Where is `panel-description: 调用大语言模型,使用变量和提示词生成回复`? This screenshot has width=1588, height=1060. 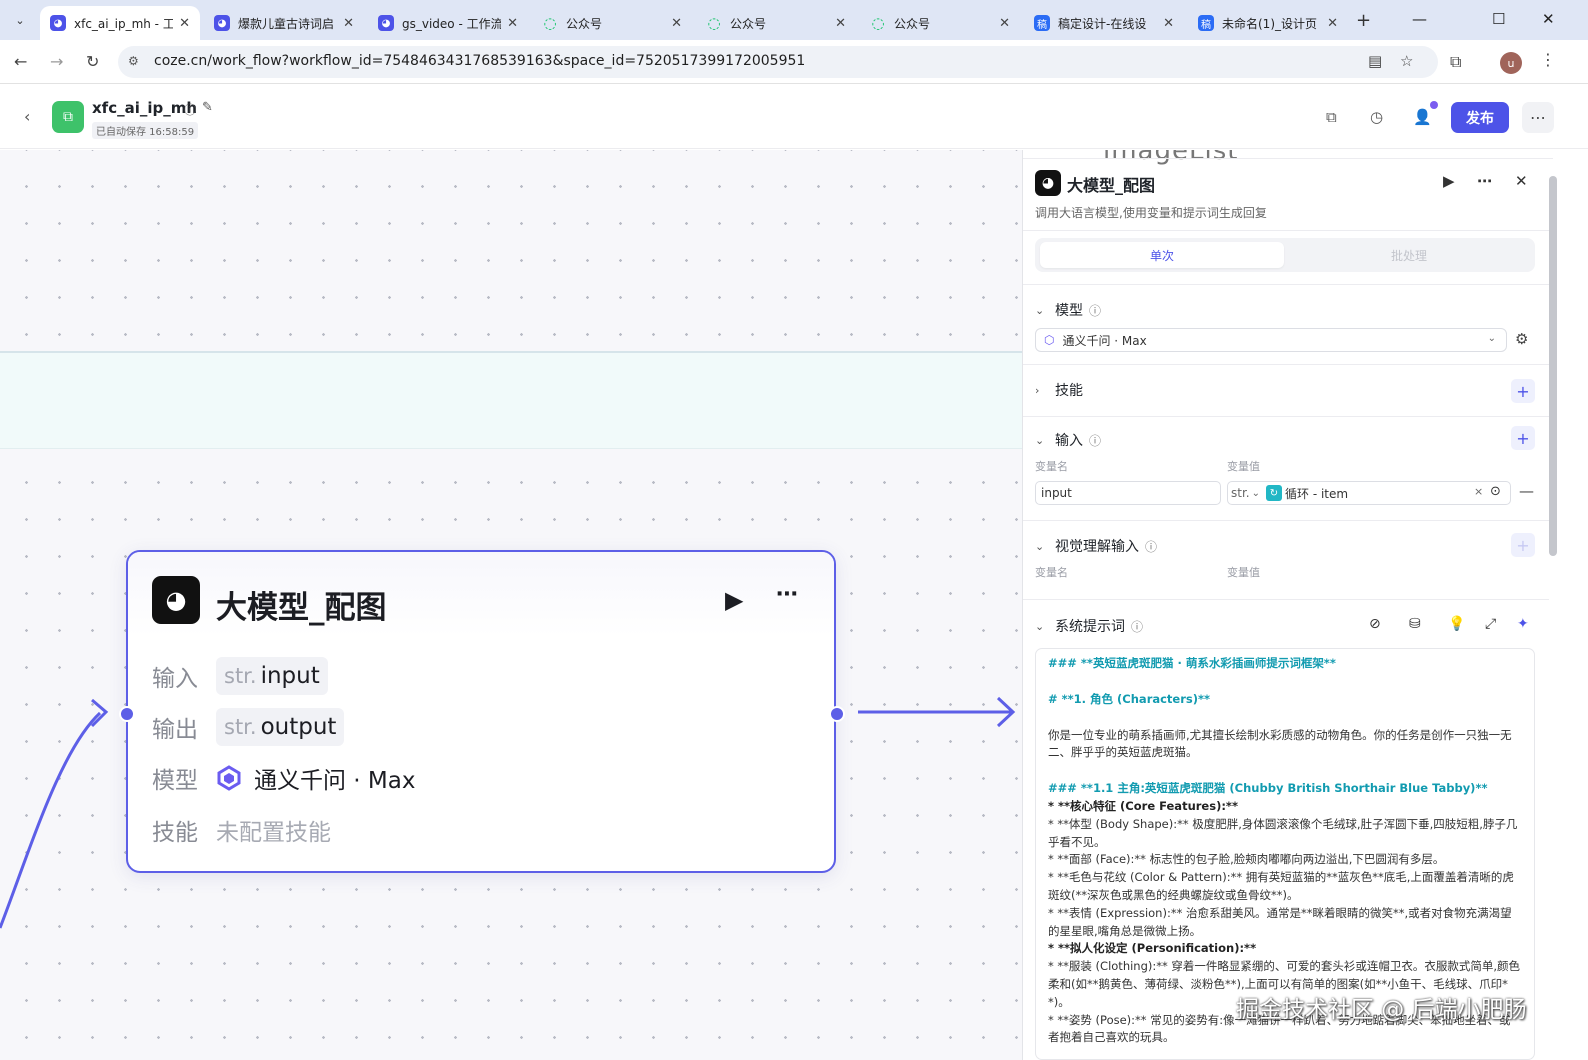
panel-description: 调用大语言模型,使用变量和提示词生成回复 is located at coordinates (1151, 213).